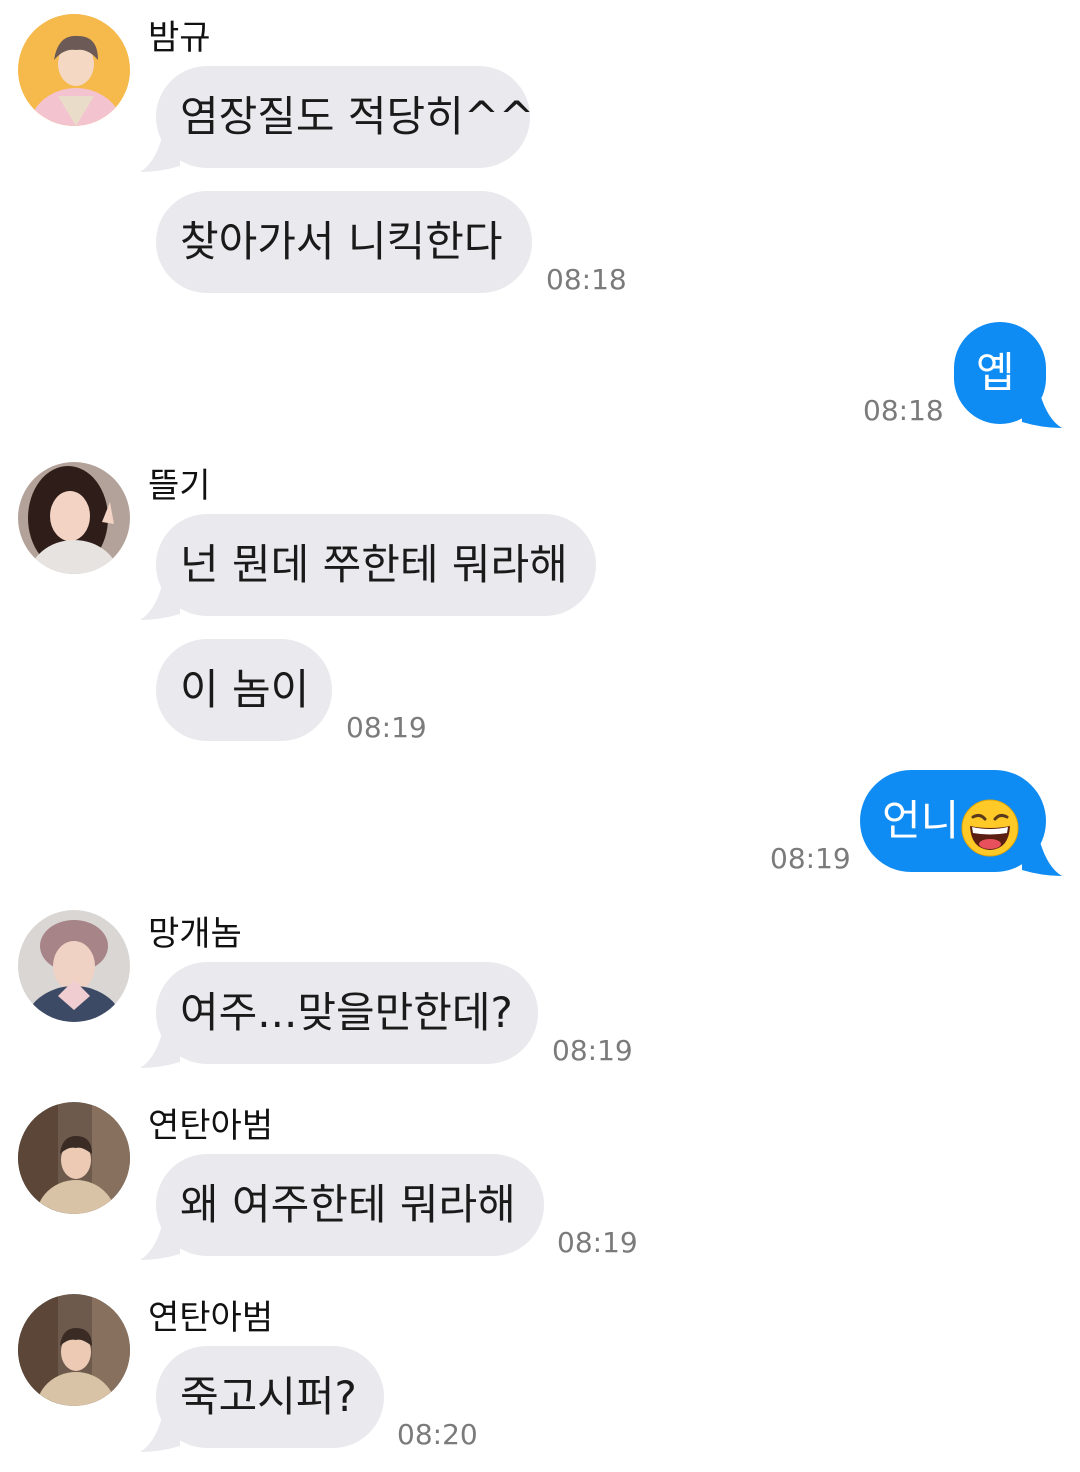  I want to click on avatar-beomgyu, so click(74, 70).